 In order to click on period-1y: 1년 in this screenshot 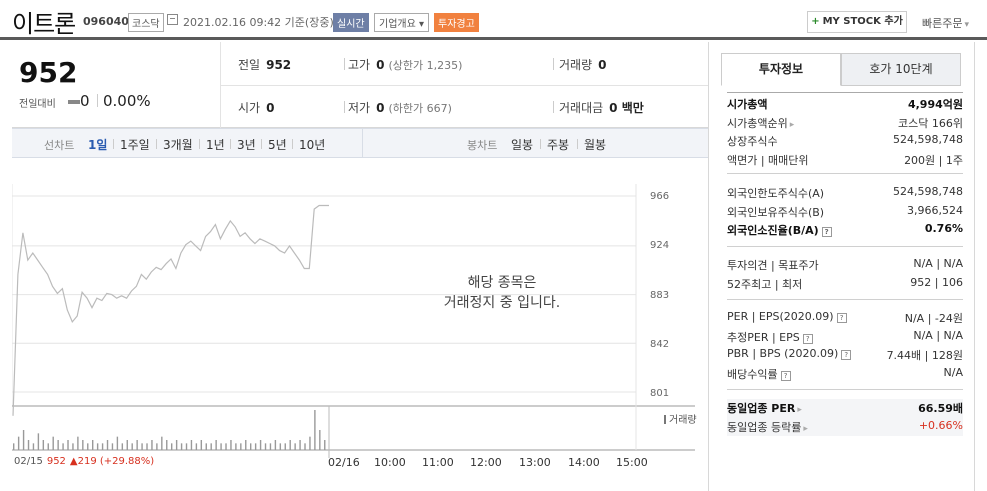, I will do `click(215, 144)`.